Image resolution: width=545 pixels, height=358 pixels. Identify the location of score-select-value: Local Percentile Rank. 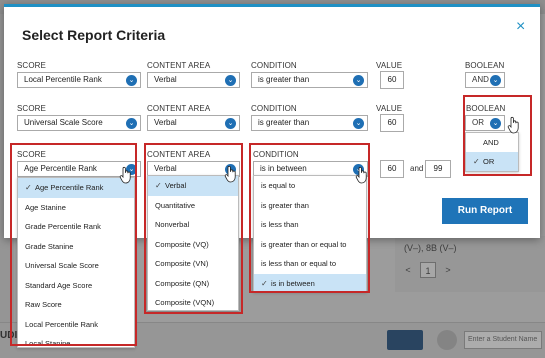
(63, 79).